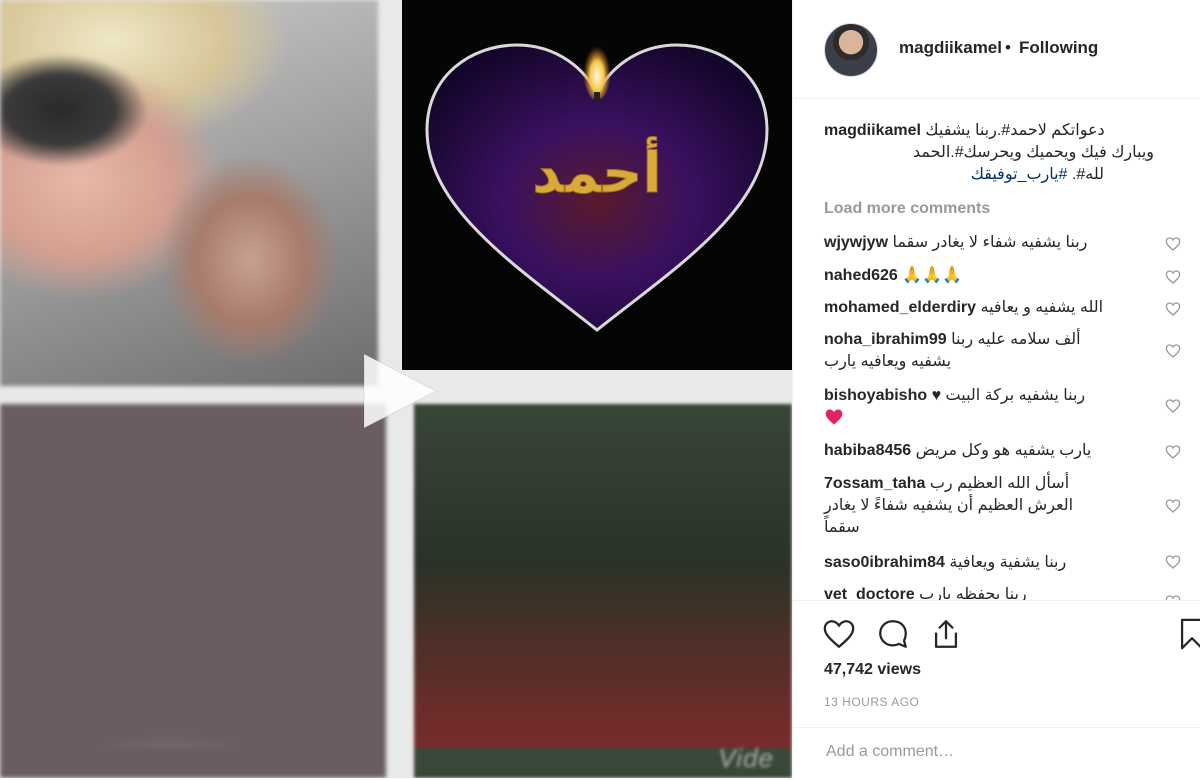 This screenshot has width=1200, height=780. Describe the element at coordinates (874, 483) in the screenshot. I see `comment-username: 7ossam_taha` at that location.